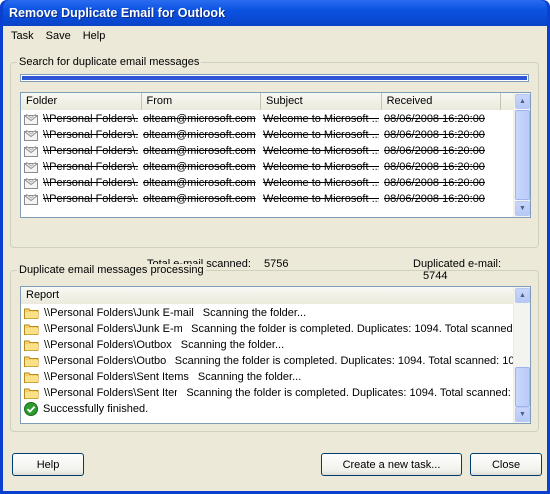 The width and height of the screenshot is (550, 494). I want to click on duplicates-list-header: Folder From Subject Received, so click(275, 101).